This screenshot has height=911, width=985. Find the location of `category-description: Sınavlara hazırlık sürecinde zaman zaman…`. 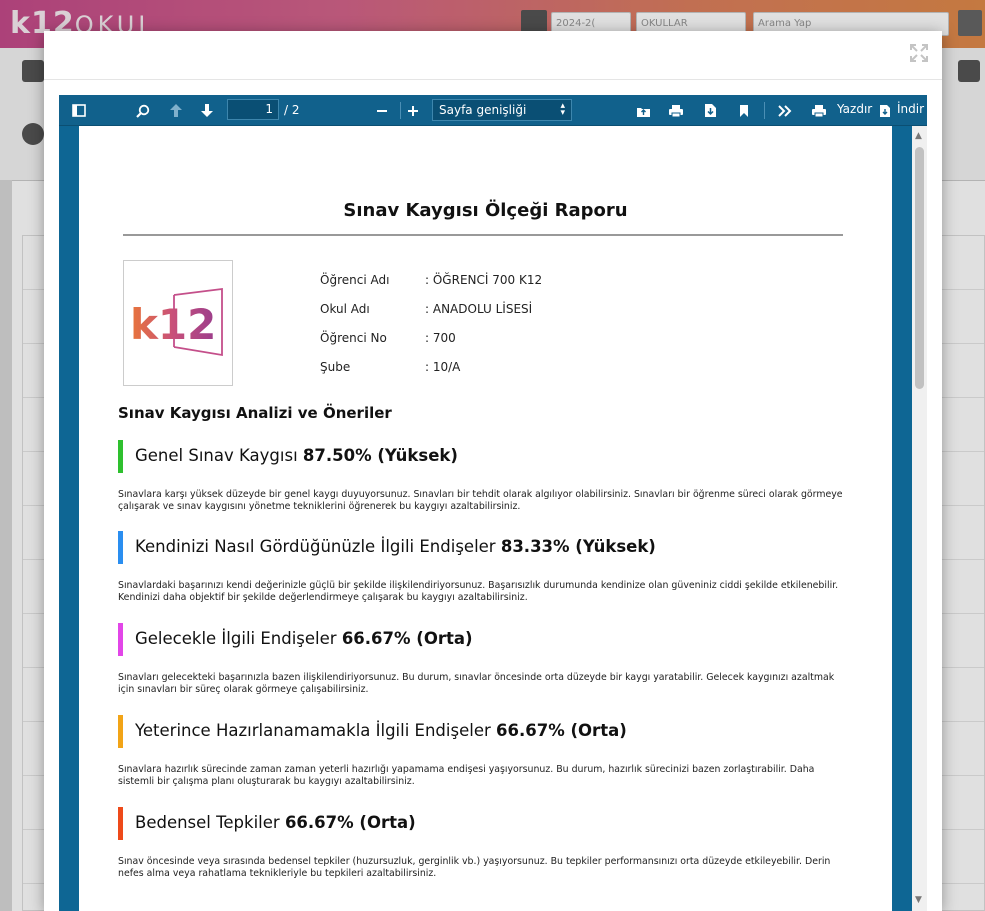

category-description: Sınavlara hazırlık sürecinde zaman zaman… is located at coordinates (466, 775).